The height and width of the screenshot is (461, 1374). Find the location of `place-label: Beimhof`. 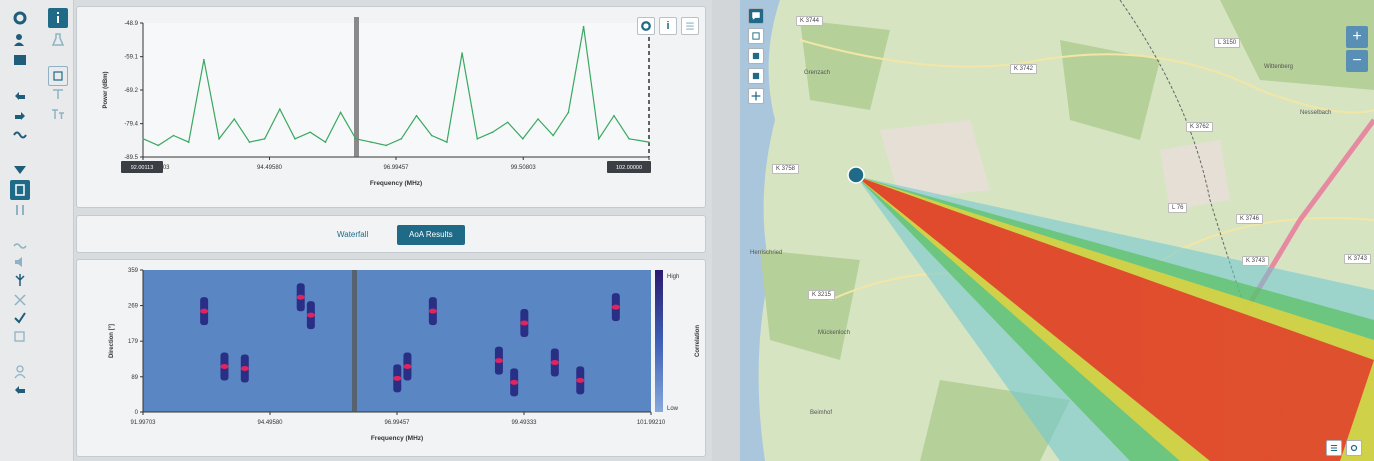

place-label: Beimhof is located at coordinates (821, 413).